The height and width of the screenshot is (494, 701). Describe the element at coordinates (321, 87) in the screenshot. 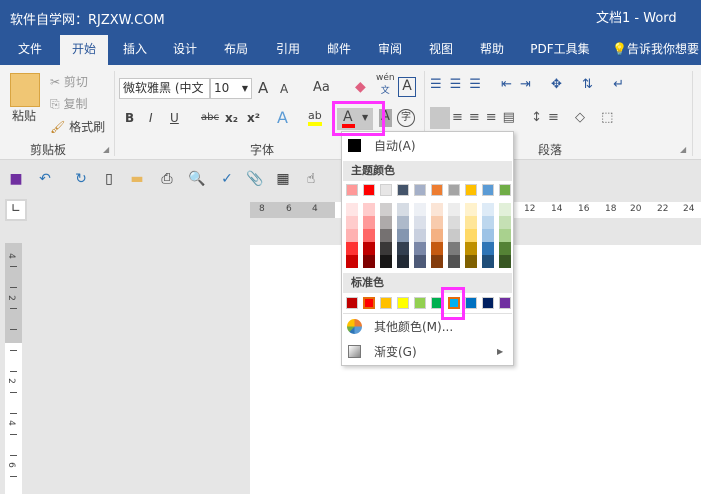

I see `change-case-button: Aa` at that location.